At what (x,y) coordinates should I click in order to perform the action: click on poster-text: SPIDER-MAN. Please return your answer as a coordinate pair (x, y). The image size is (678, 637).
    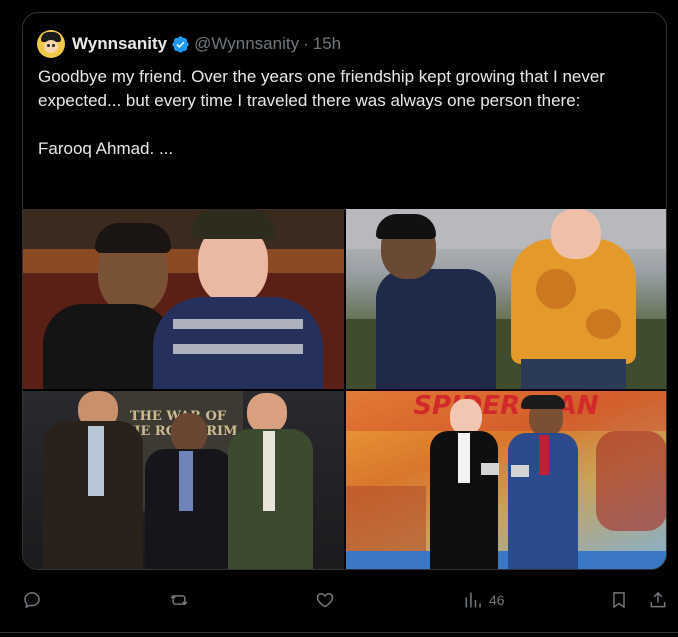
    Looking at the image, I should click on (506, 406).